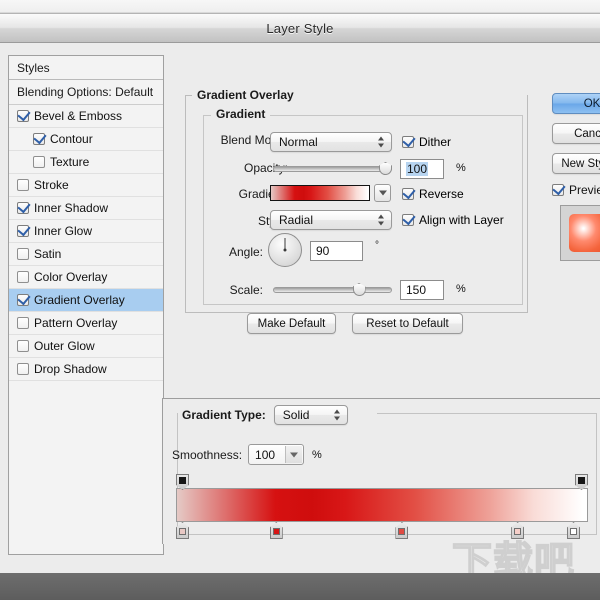 The width and height of the screenshot is (600, 600). I want to click on effect-label: Texture, so click(70, 162).